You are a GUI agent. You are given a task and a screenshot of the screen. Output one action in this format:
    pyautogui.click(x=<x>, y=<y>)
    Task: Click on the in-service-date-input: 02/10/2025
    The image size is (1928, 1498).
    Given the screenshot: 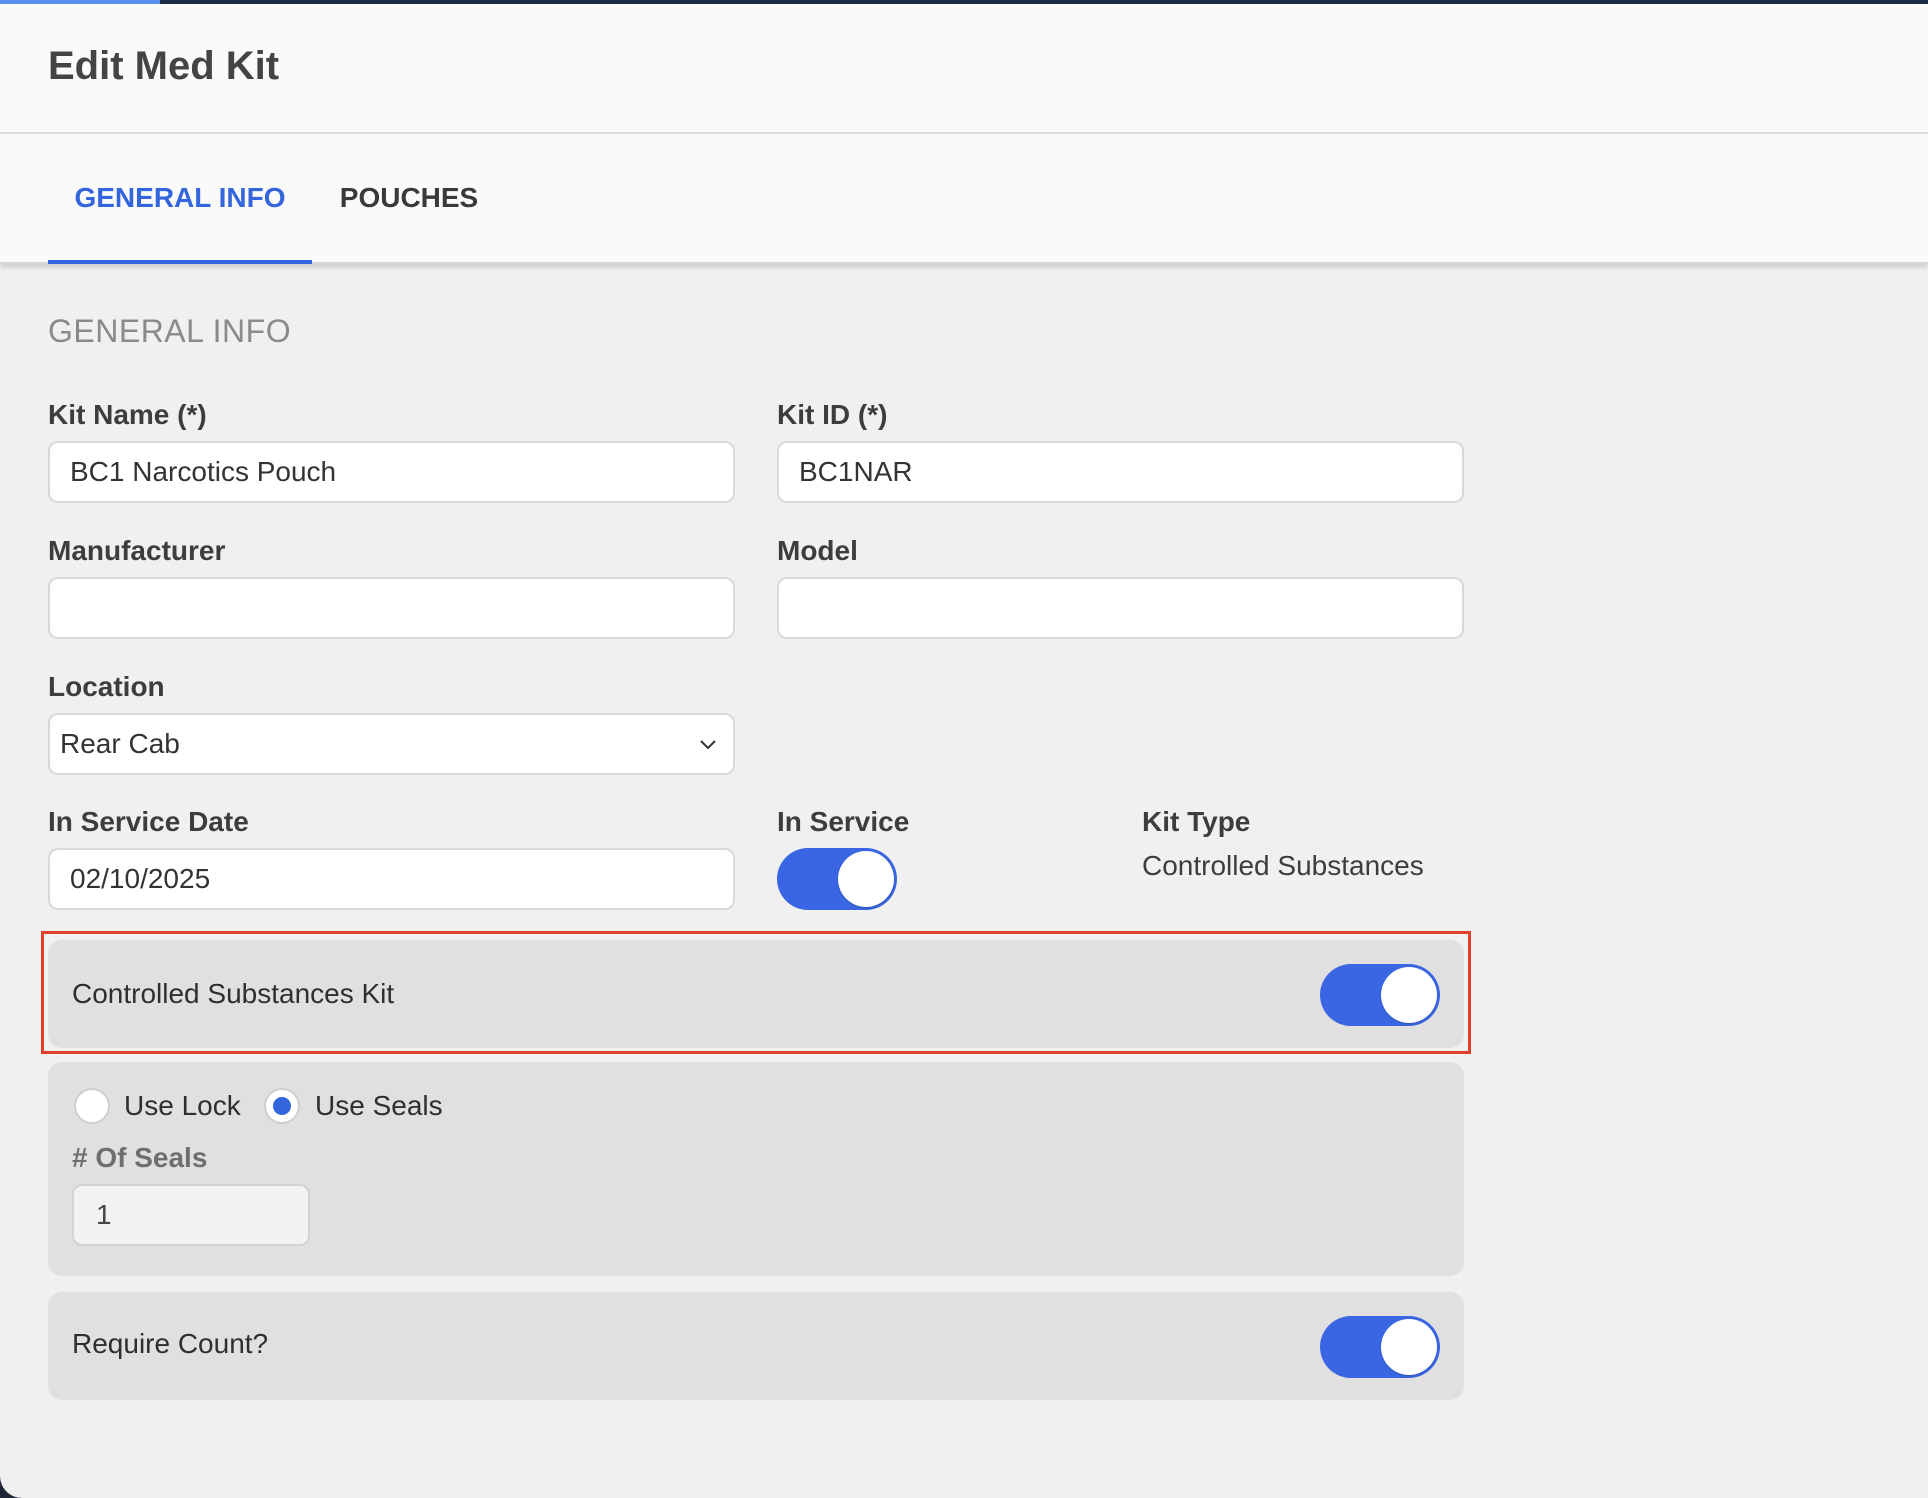 What is the action you would take?
    pyautogui.click(x=391, y=879)
    